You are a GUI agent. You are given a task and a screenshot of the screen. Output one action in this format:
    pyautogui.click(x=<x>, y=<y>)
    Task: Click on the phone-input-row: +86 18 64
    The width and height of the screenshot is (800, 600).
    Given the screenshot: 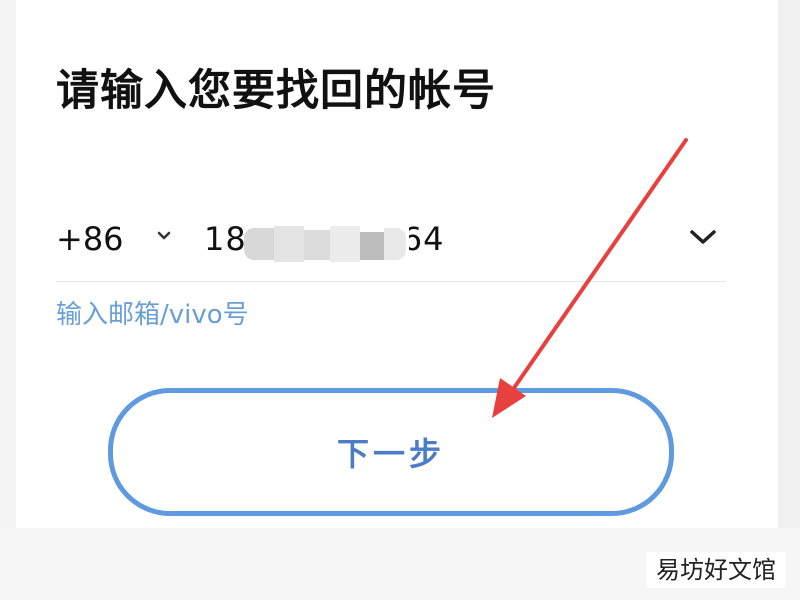 What is the action you would take?
    pyautogui.click(x=391, y=243)
    